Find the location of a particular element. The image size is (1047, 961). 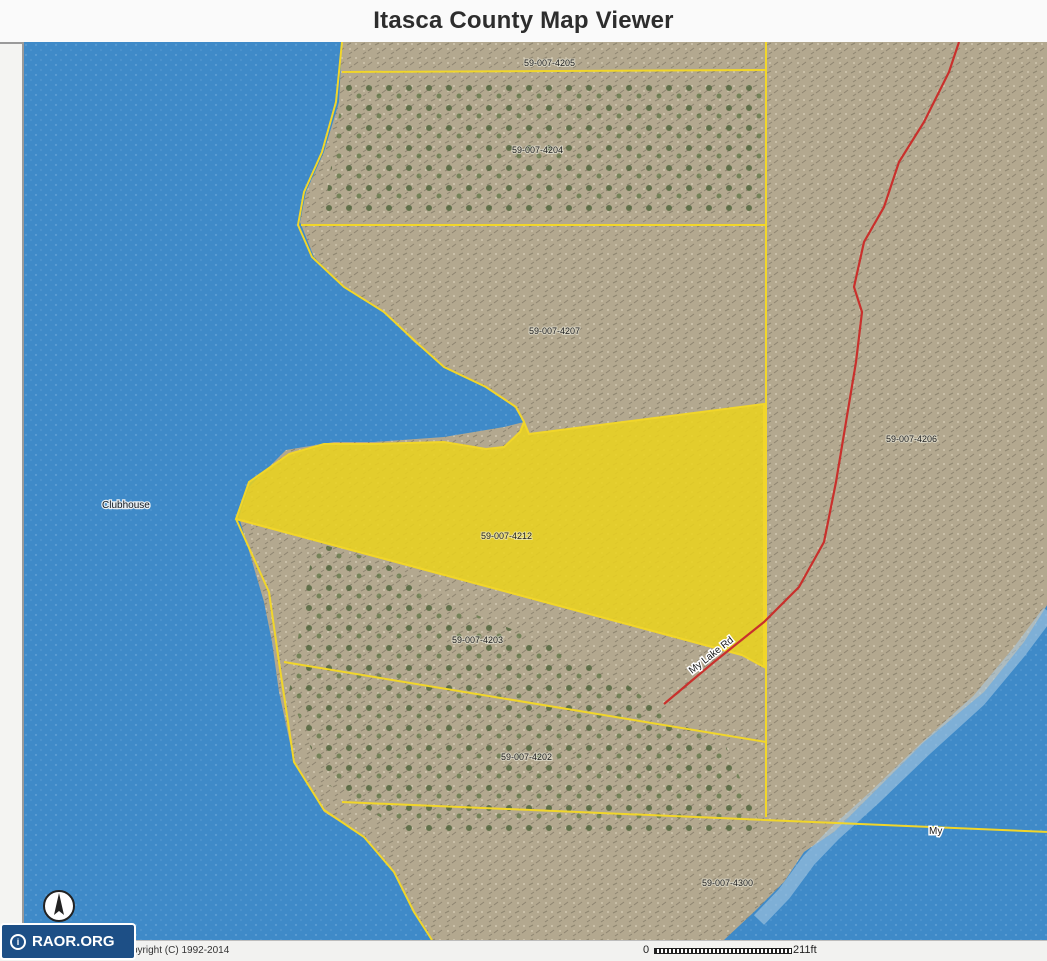

road-label-my: My is located at coordinates (935, 831).